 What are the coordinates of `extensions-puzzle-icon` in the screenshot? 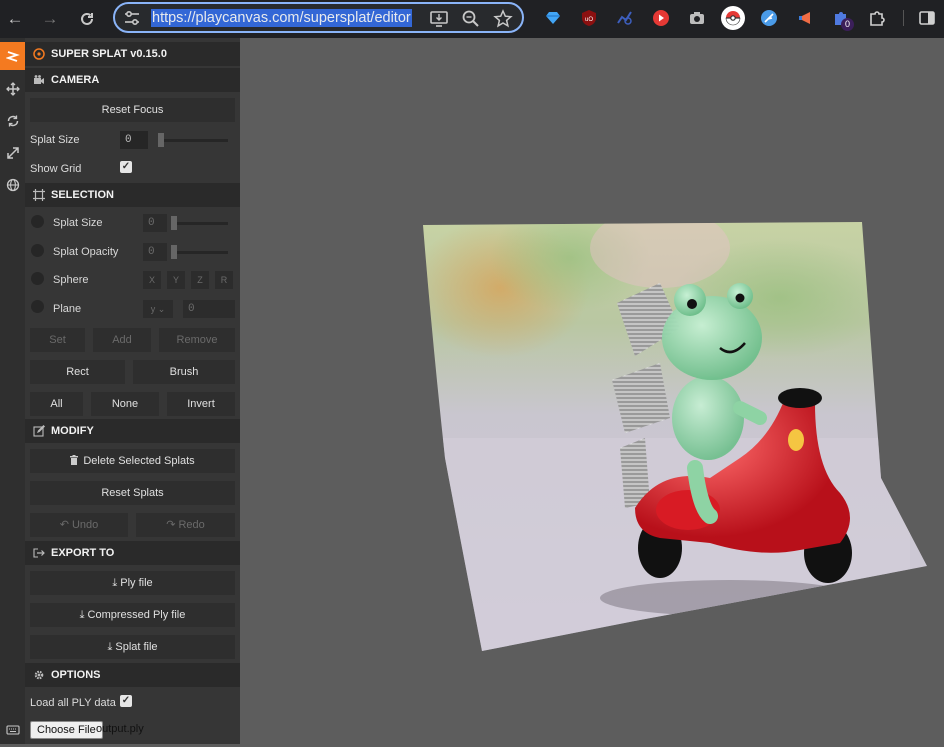 It's located at (877, 18).